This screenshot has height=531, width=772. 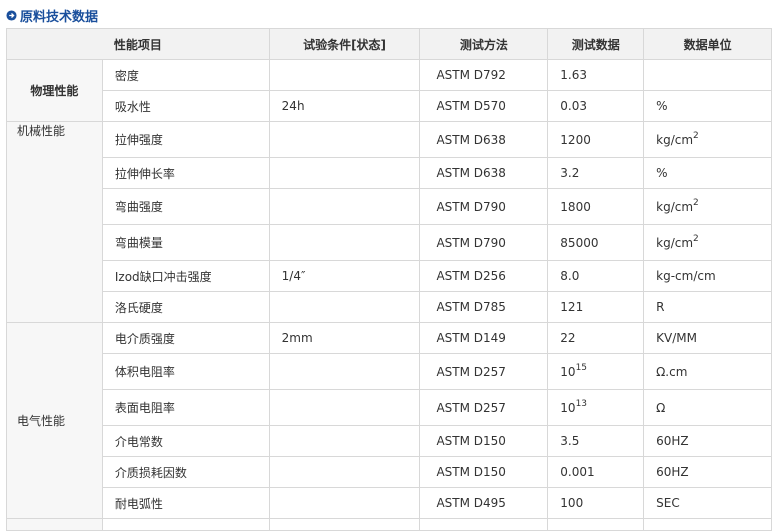 What do you see at coordinates (484, 307) in the screenshot?
I see `method-cell: ASTM D785` at bounding box center [484, 307].